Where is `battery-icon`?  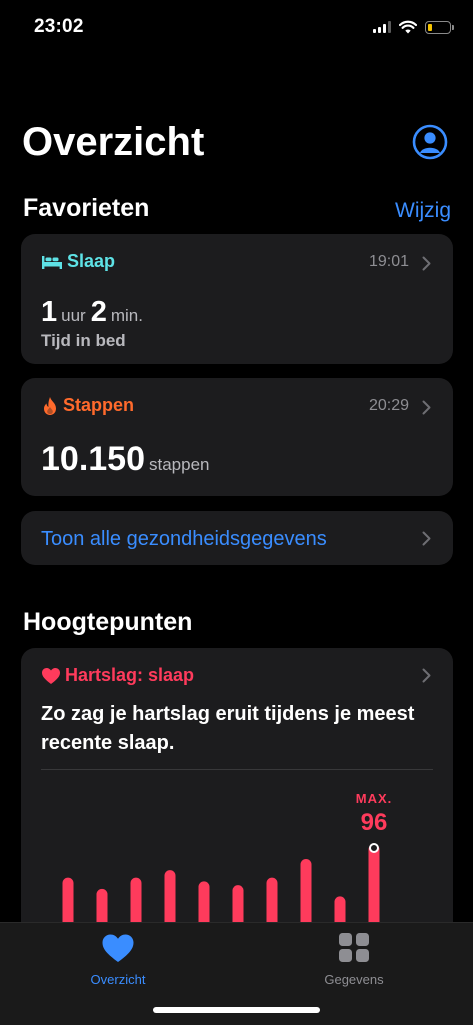 battery-icon is located at coordinates (439, 27).